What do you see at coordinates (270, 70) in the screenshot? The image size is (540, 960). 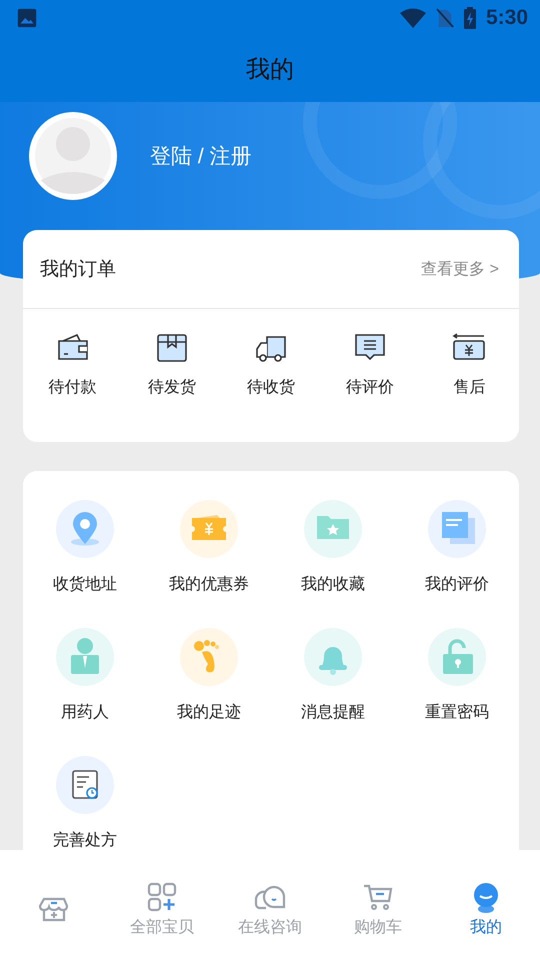 I see `page-title: 我的` at bounding box center [270, 70].